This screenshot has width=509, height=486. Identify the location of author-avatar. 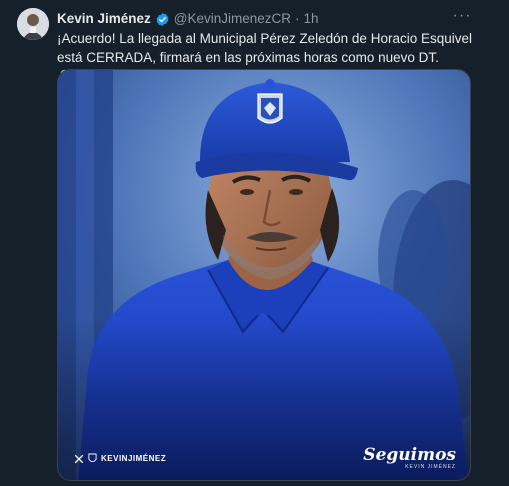
(33, 24).